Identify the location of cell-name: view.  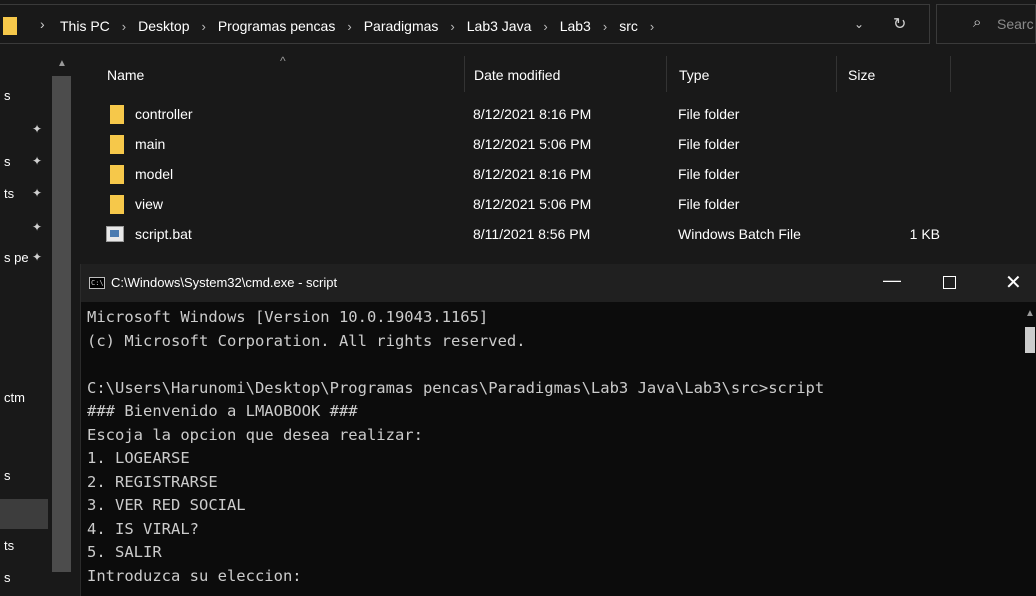
(149, 204).